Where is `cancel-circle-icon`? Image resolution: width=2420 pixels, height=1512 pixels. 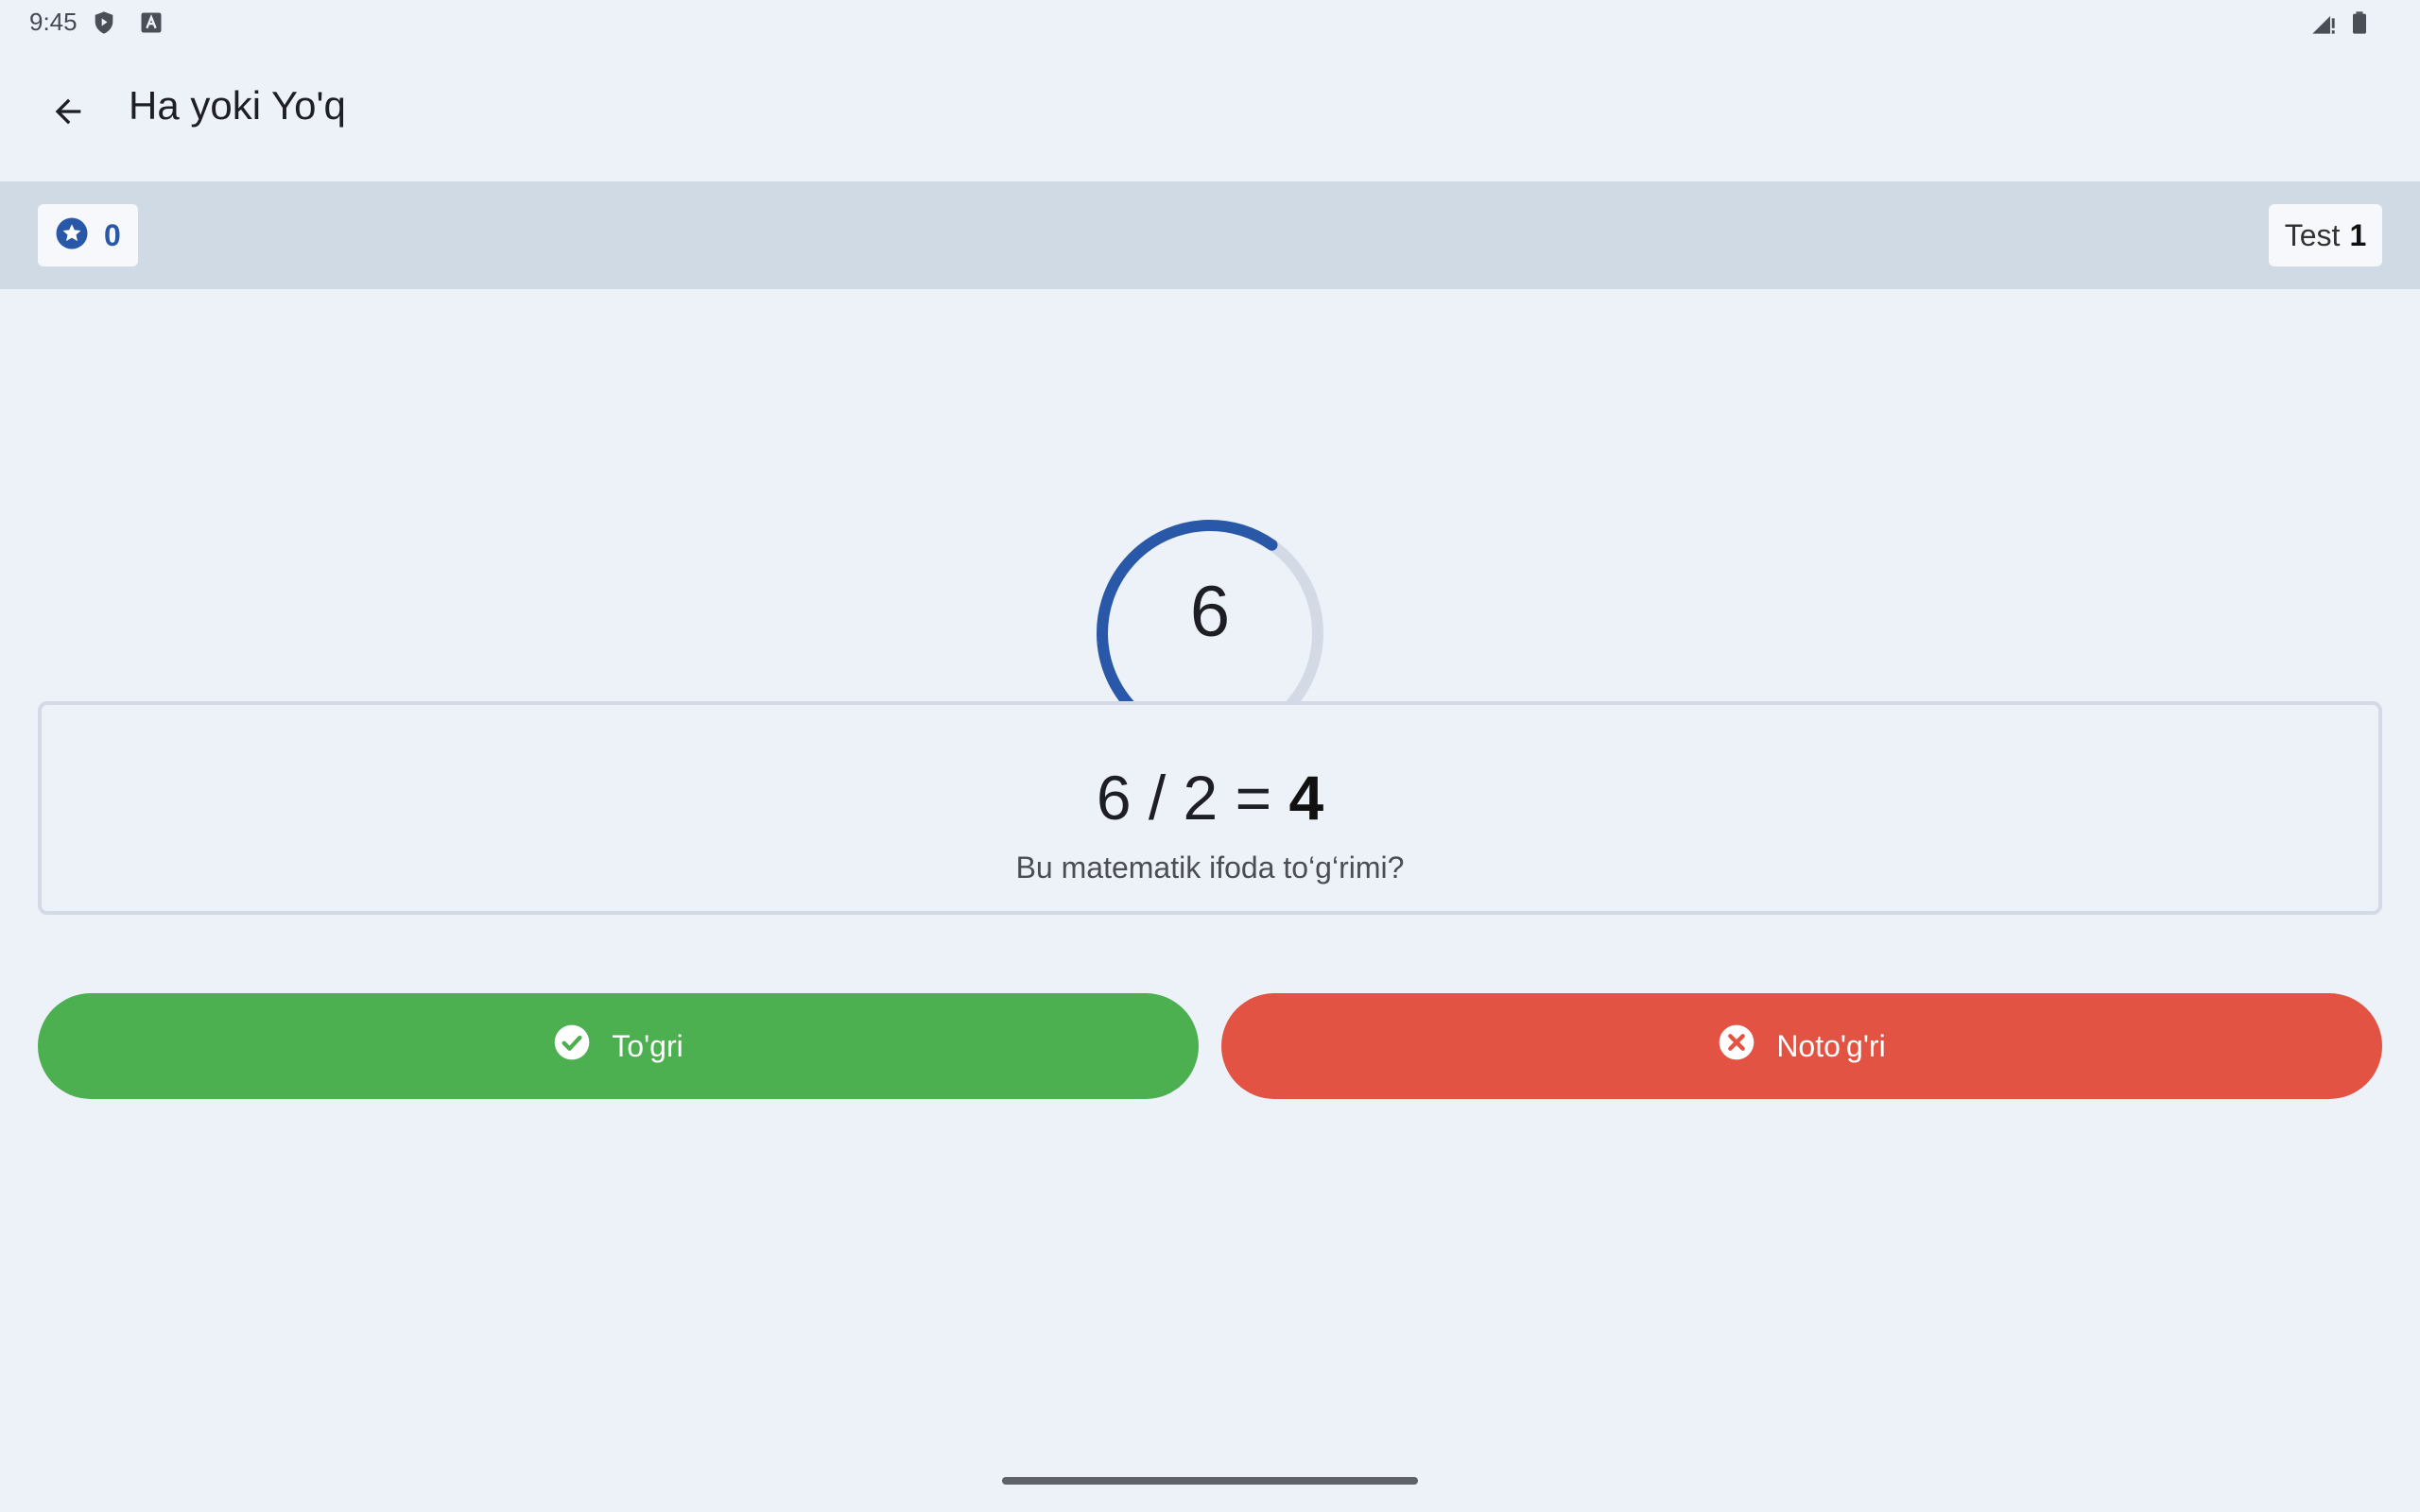 cancel-circle-icon is located at coordinates (1736, 1046).